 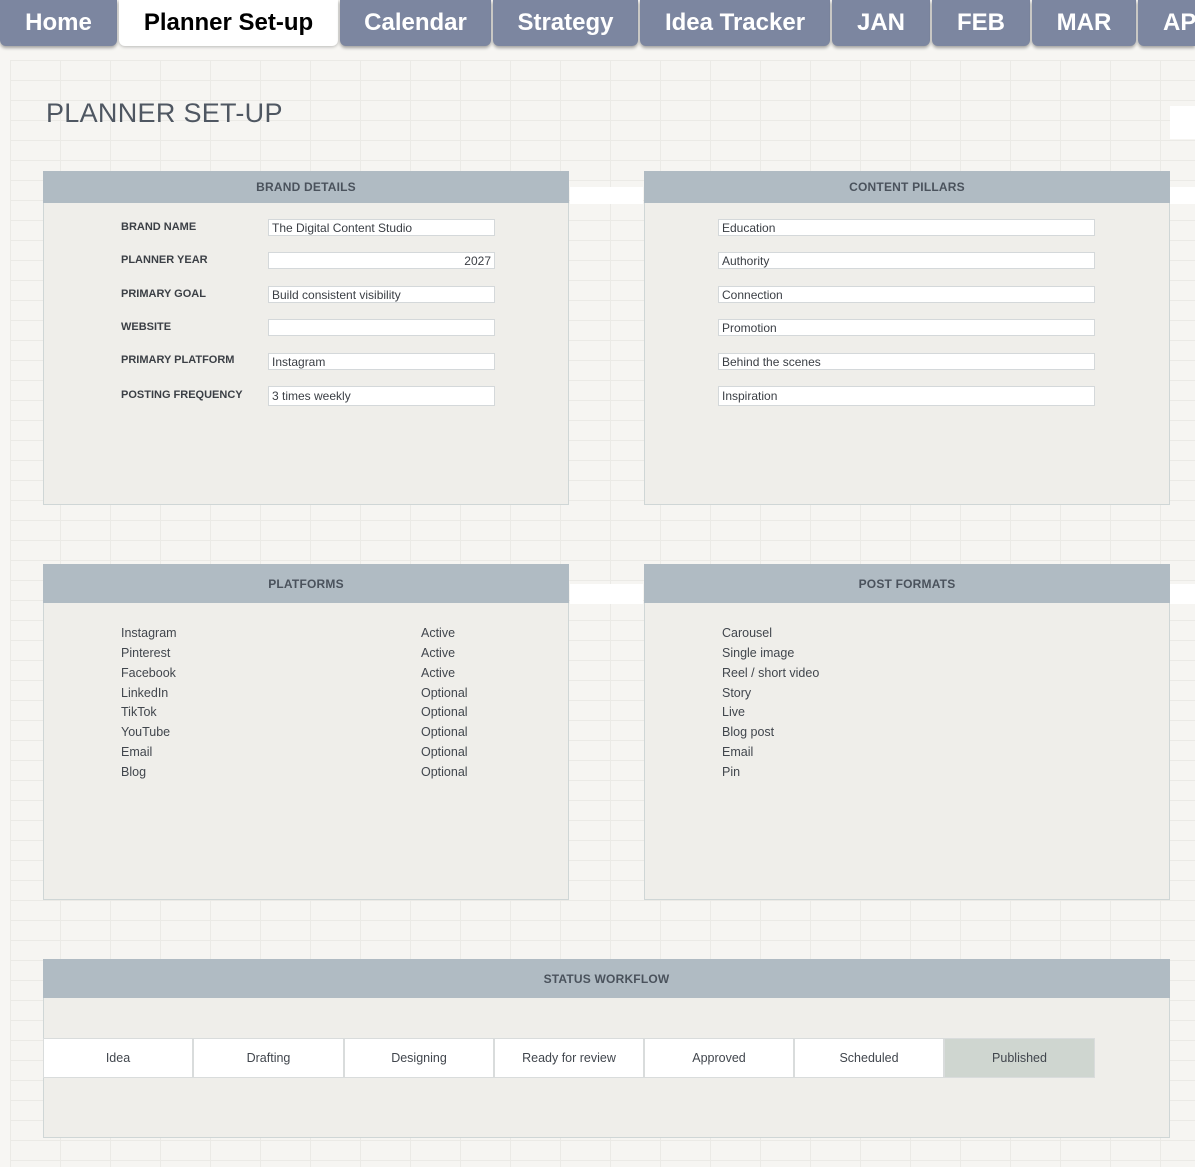 I want to click on post-format-item: Reel / short video, so click(x=771, y=673).